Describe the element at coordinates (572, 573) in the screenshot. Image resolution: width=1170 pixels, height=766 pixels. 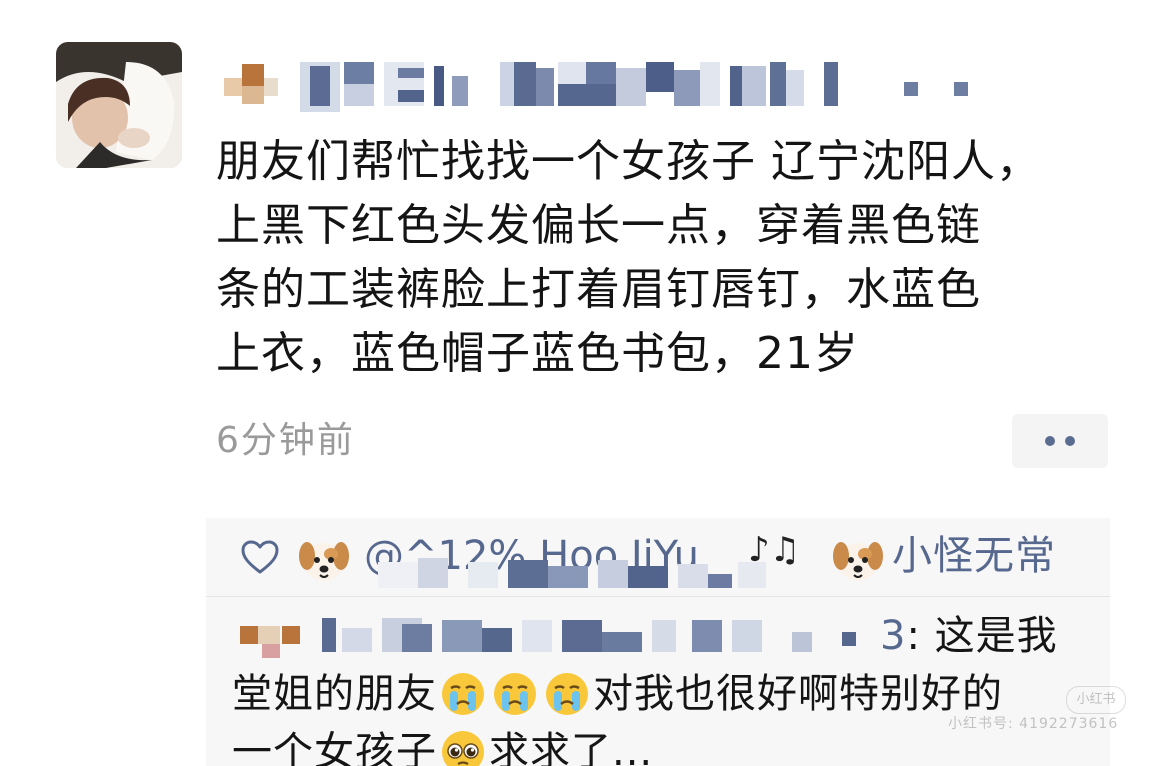
I see `liker-name-pixel-mask` at that location.